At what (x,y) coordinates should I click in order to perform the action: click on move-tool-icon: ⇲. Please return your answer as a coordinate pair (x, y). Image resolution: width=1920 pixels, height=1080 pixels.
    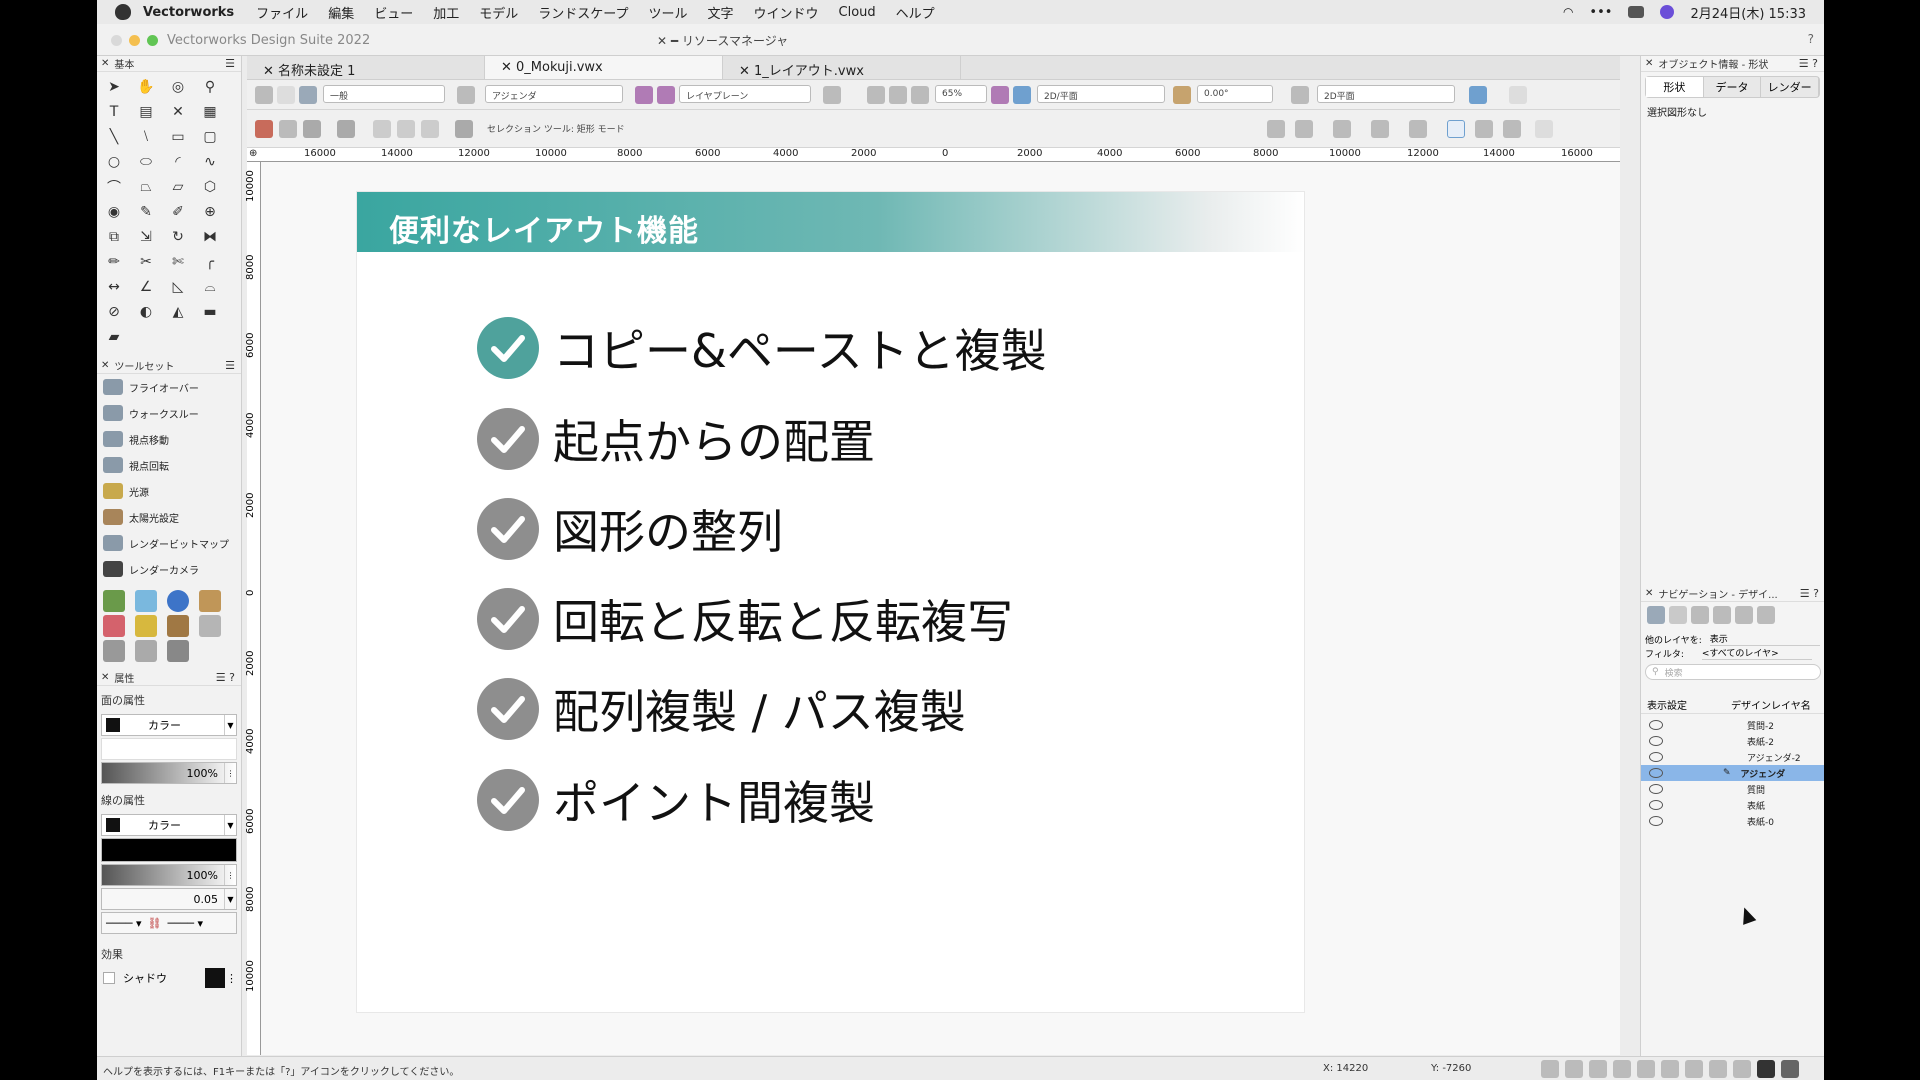
    Looking at the image, I should click on (146, 237).